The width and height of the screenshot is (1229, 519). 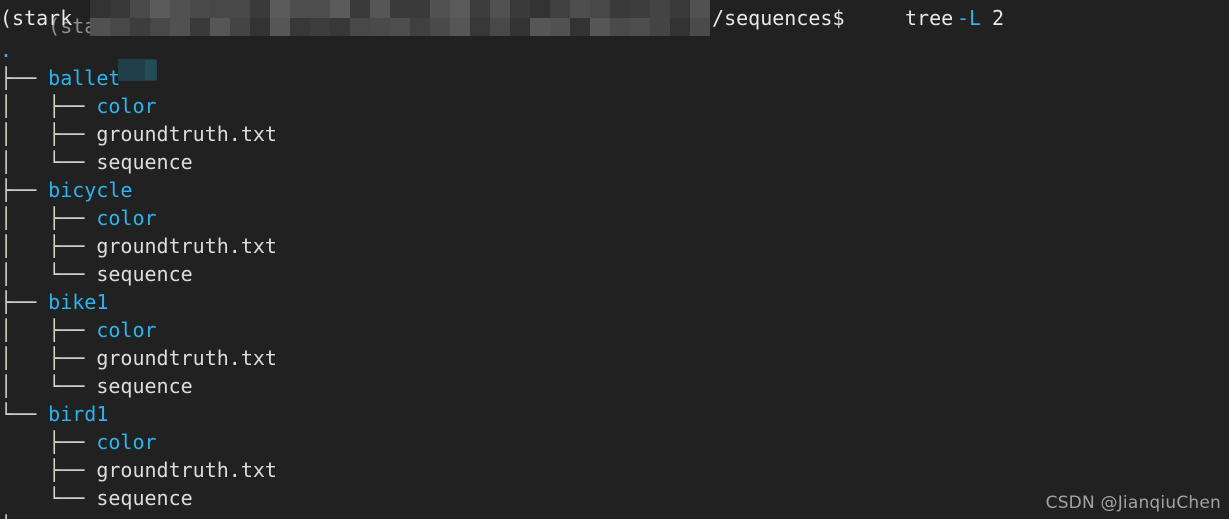 What do you see at coordinates (614, 470) in the screenshot?
I see `tree-child-row: ├── groundtruth.txt` at bounding box center [614, 470].